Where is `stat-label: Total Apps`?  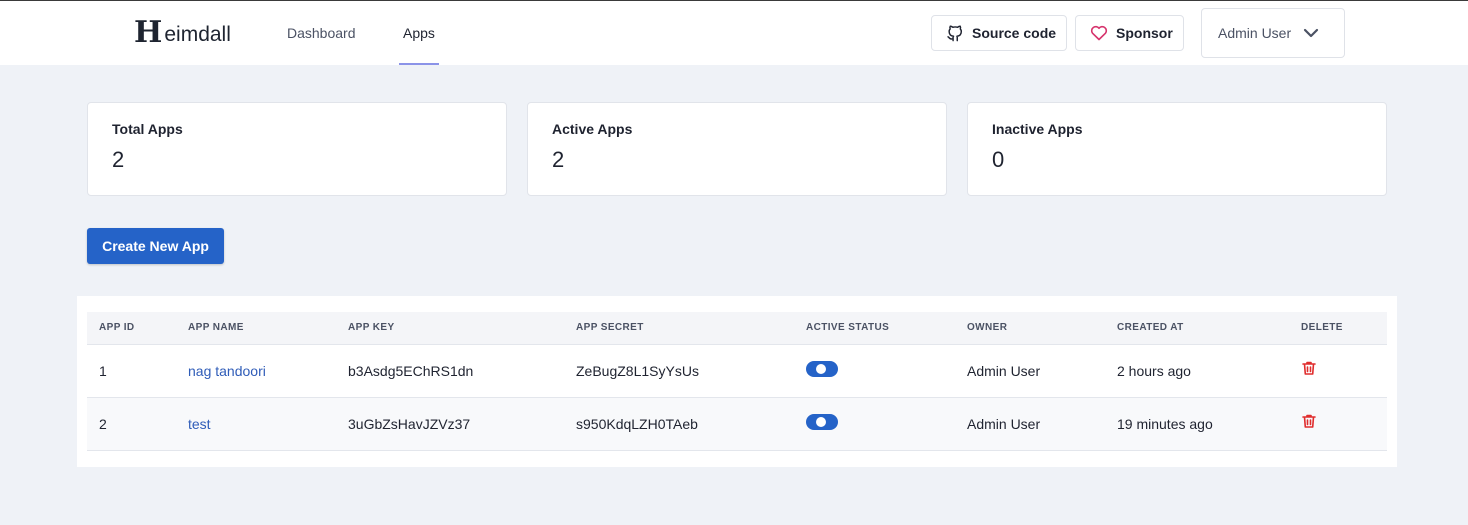 stat-label: Total Apps is located at coordinates (147, 129).